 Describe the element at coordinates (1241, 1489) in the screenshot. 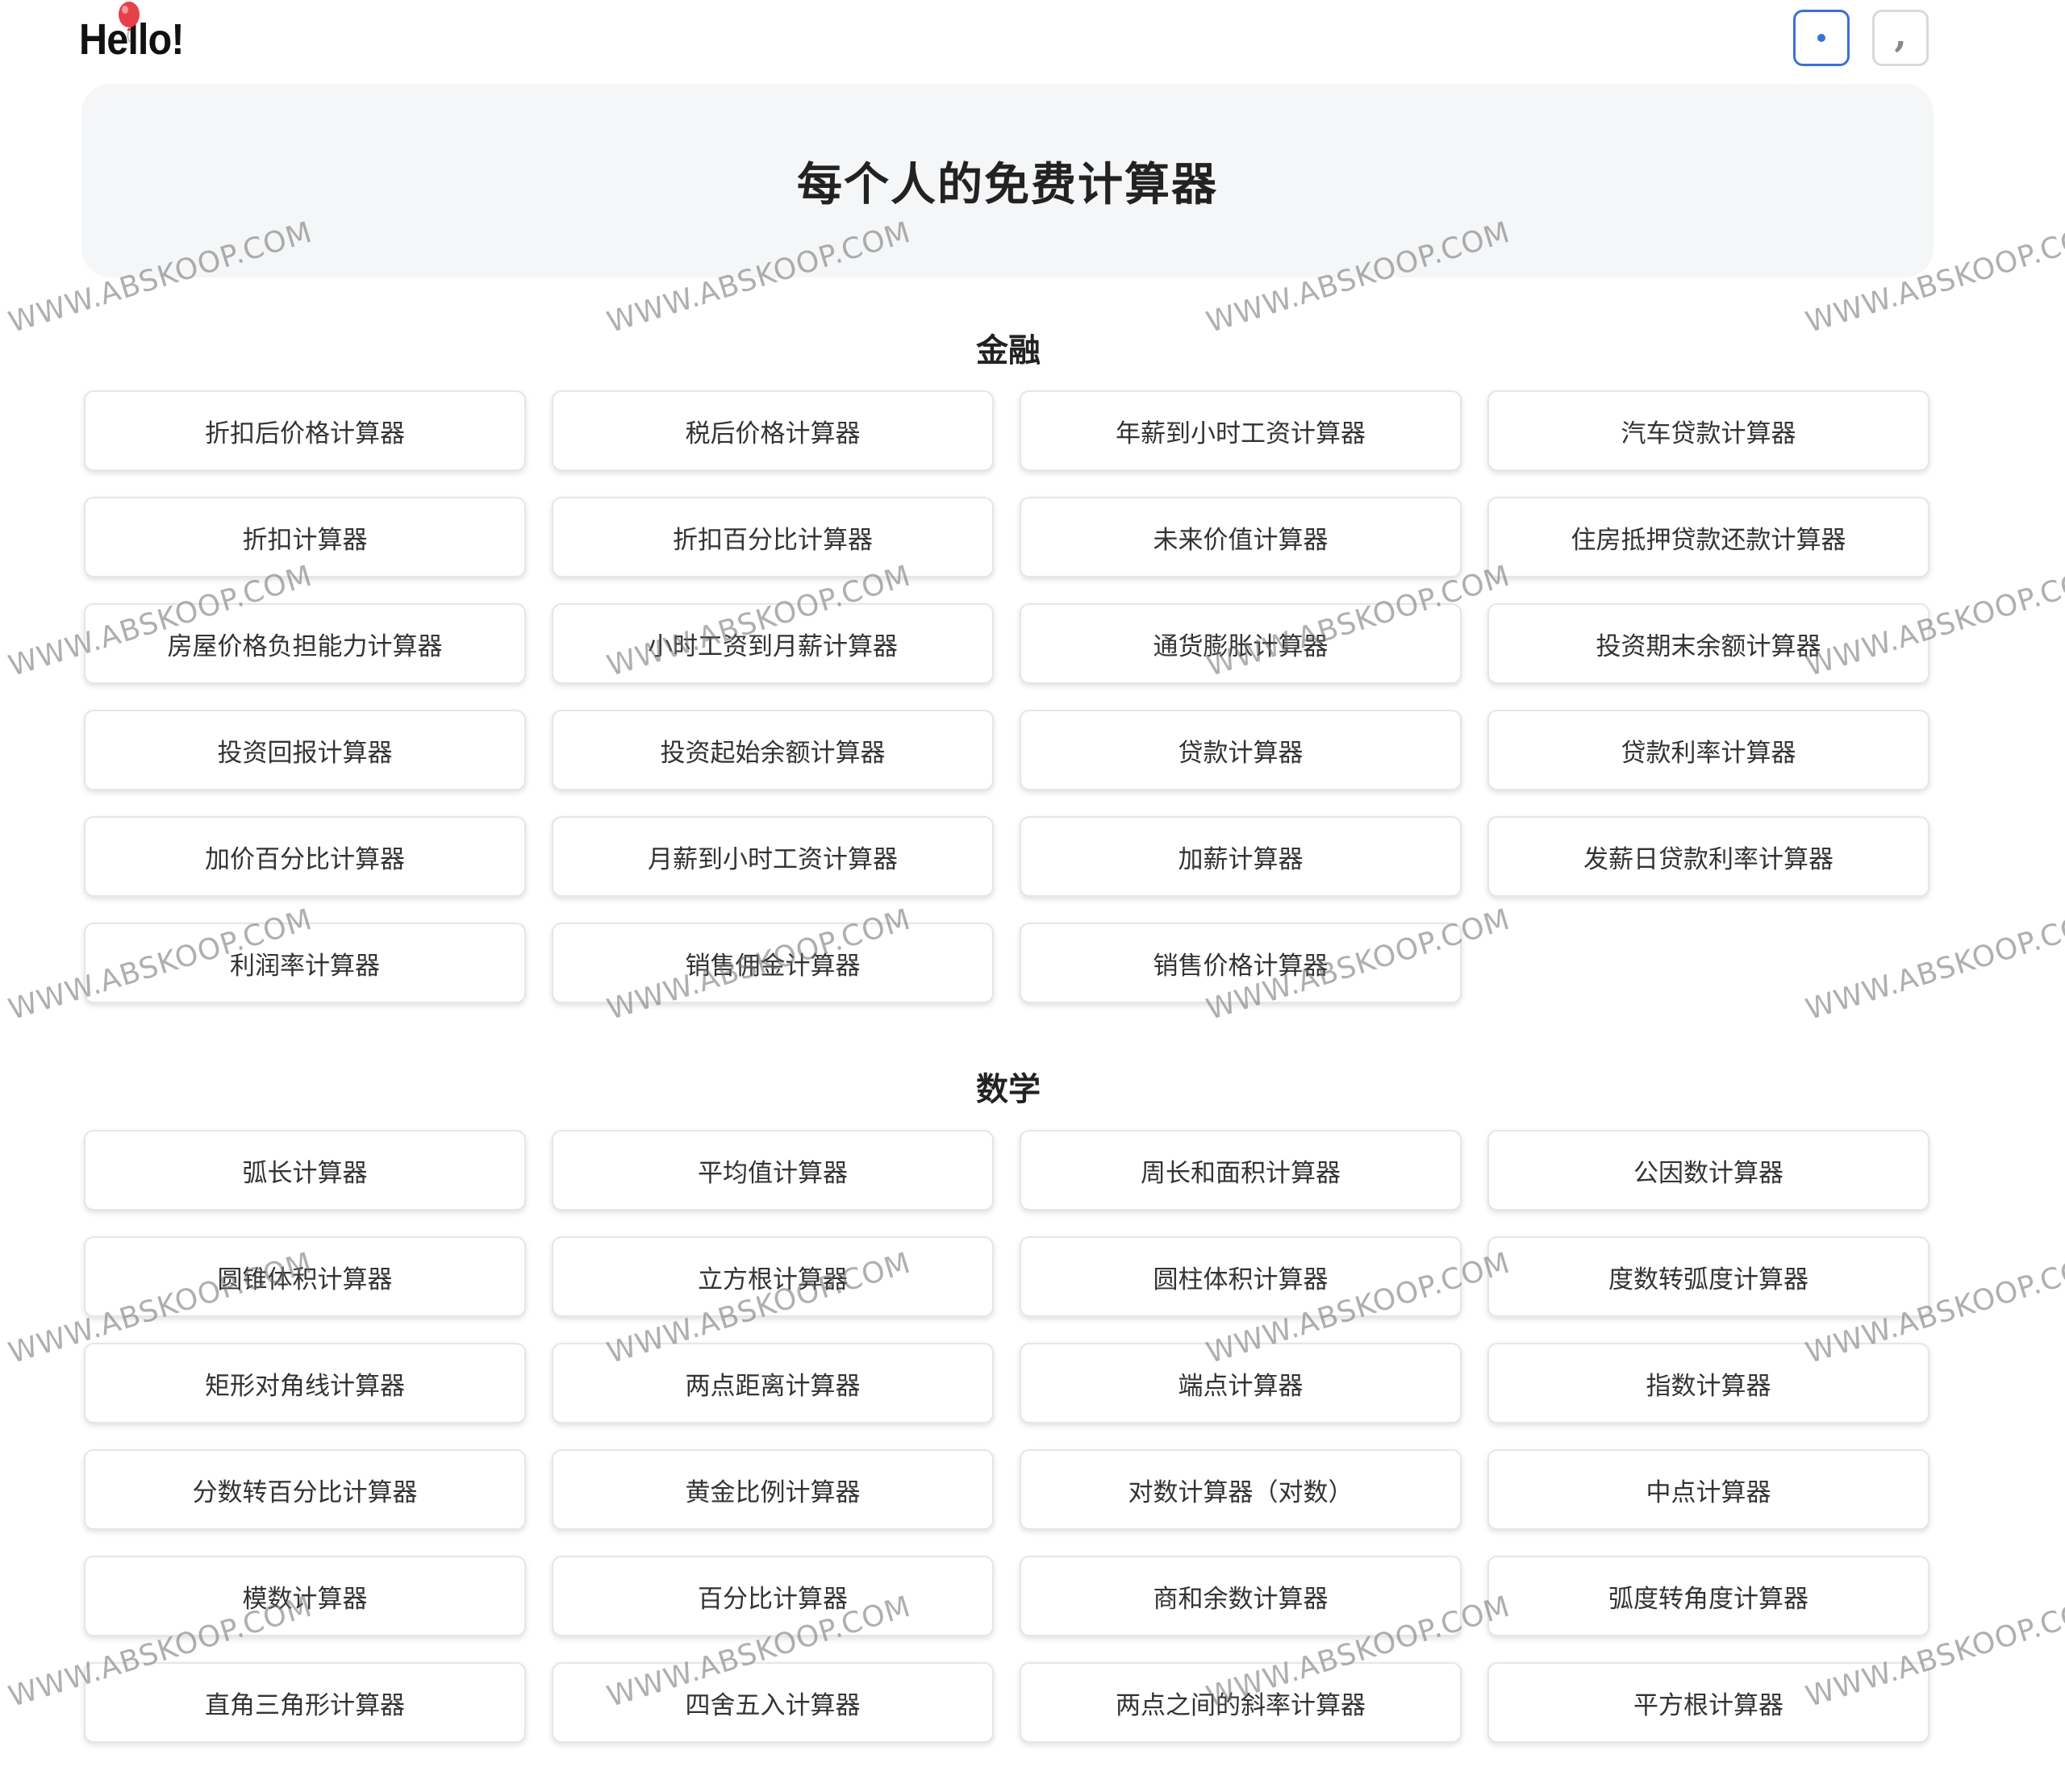

I see `math-calculator-card: 对数计算器（对数）` at that location.